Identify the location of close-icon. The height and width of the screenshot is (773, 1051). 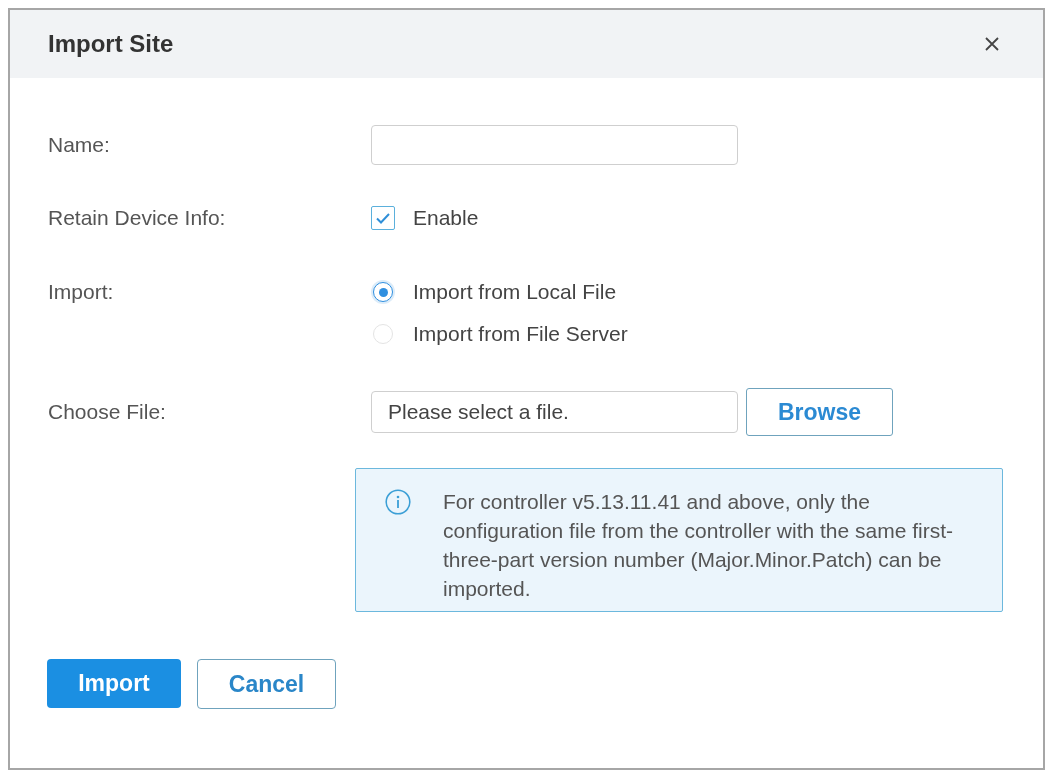
(992, 44).